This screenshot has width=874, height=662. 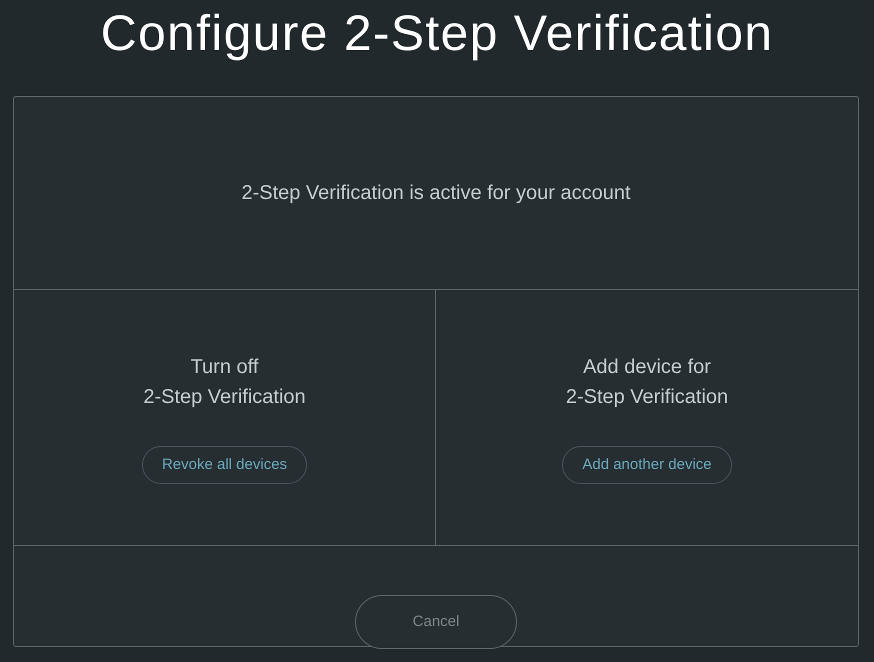 What do you see at coordinates (436, 193) in the screenshot?
I see `status-message: 2-Step Verification is active for your account` at bounding box center [436, 193].